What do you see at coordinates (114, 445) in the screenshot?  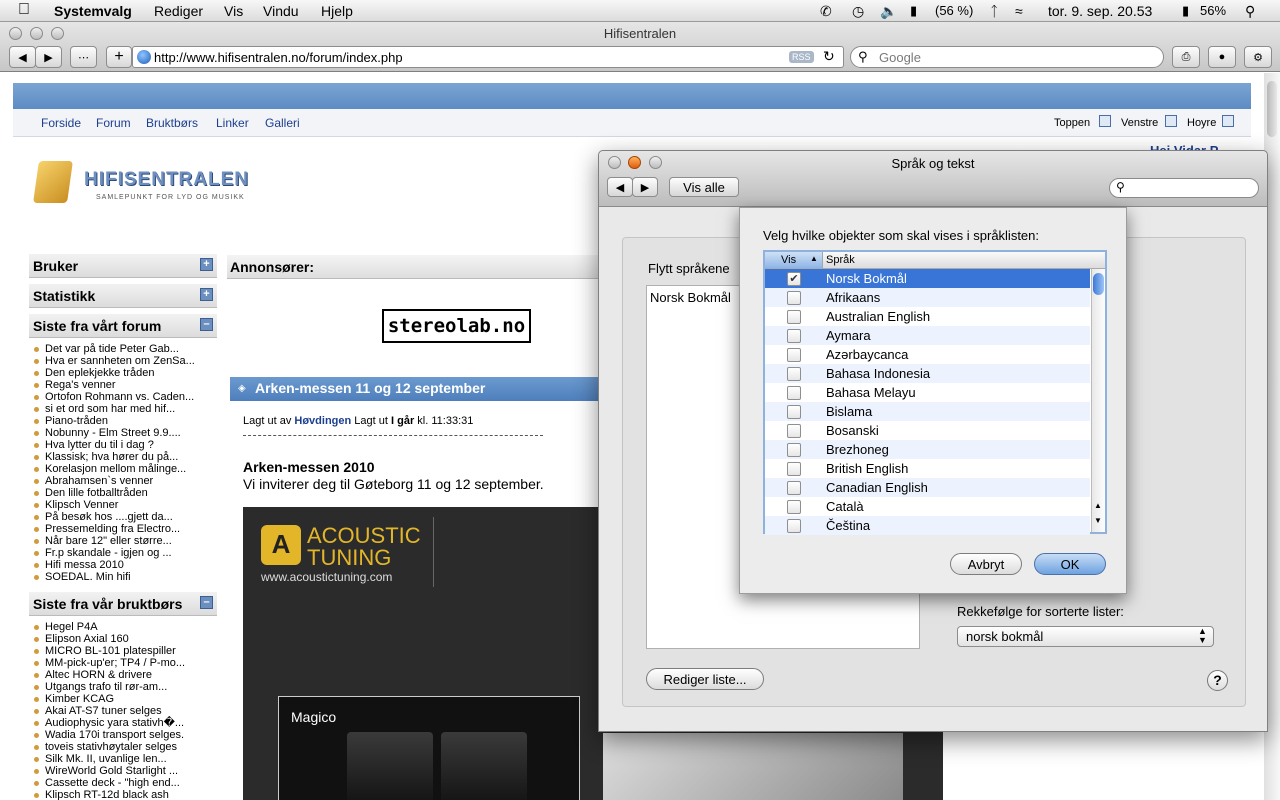 I see `list-item: Hva lytter du til i dag ?` at bounding box center [114, 445].